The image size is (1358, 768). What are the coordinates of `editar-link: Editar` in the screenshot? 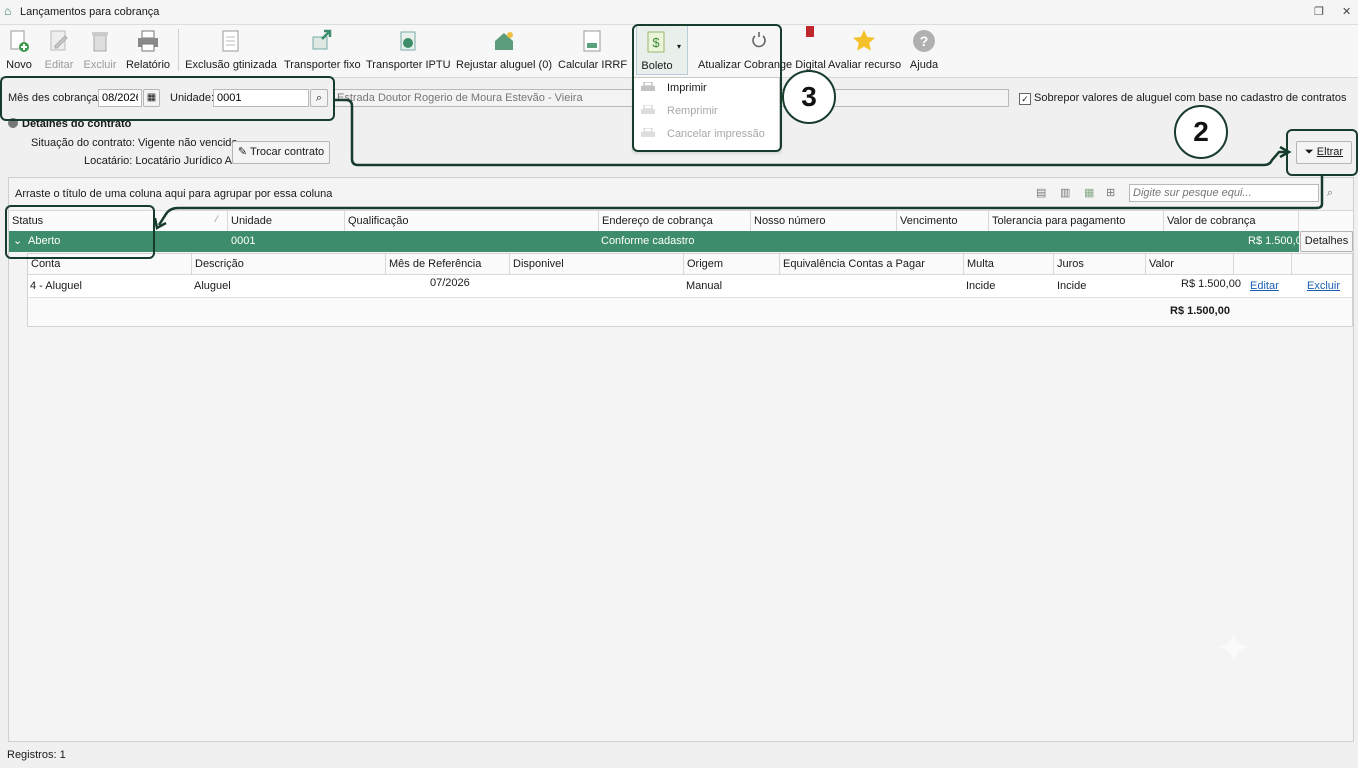 It's located at (1264, 286).